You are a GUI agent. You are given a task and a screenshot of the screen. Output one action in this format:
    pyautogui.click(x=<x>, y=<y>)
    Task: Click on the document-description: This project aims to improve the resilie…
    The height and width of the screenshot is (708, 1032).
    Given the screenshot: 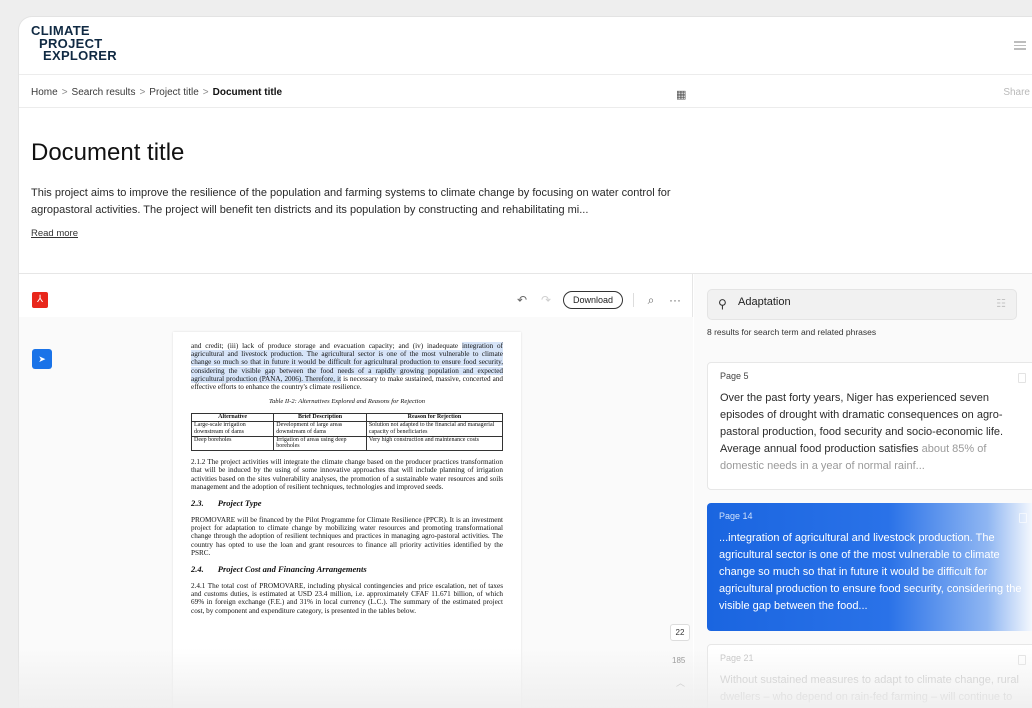 What is the action you would take?
    pyautogui.click(x=351, y=201)
    